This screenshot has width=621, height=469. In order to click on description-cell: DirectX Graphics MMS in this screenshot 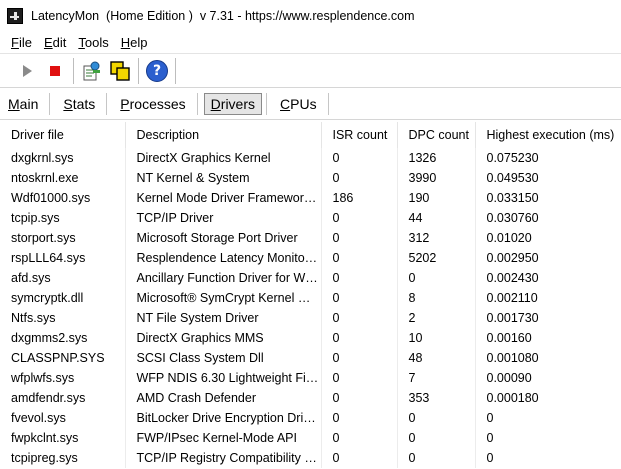, I will do `click(223, 338)`.